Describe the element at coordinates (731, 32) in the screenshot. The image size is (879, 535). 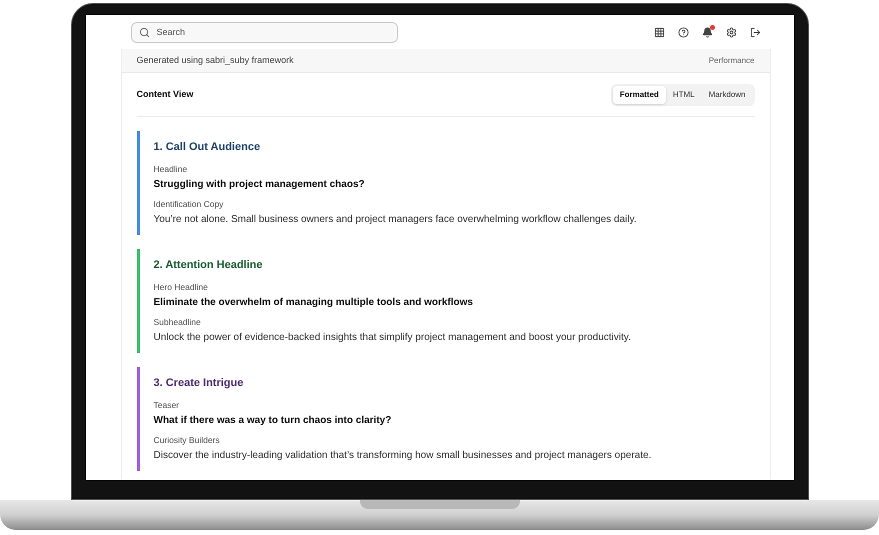
I see `settings-icon` at that location.